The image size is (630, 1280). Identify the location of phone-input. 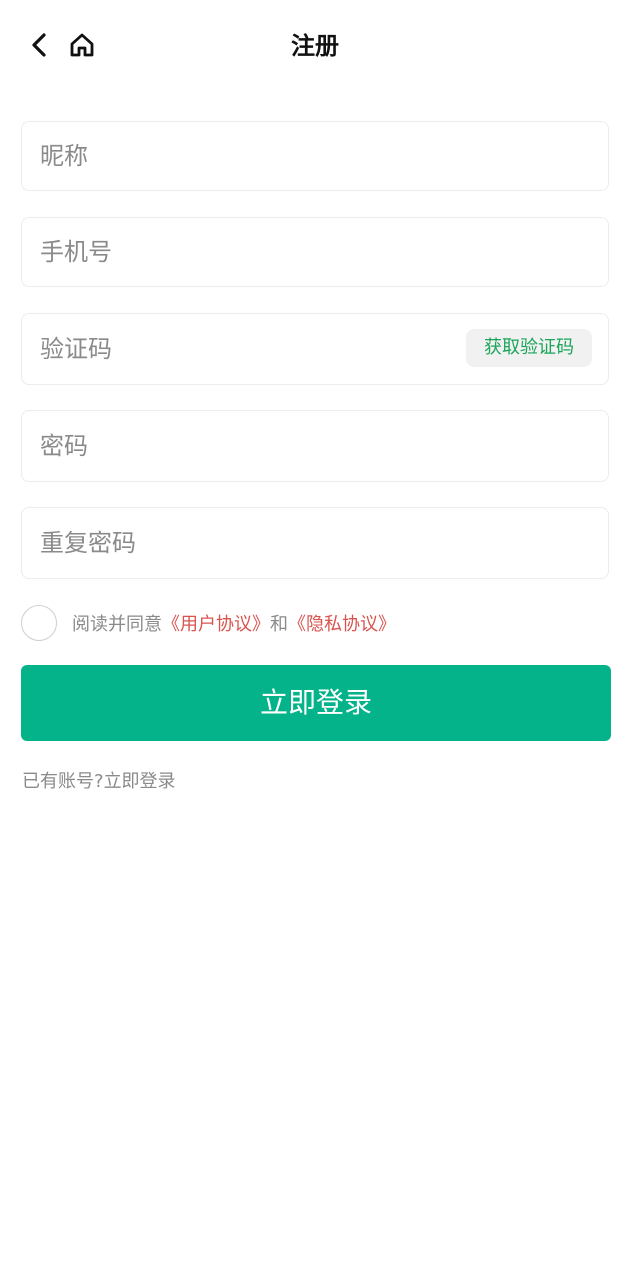
(250, 252).